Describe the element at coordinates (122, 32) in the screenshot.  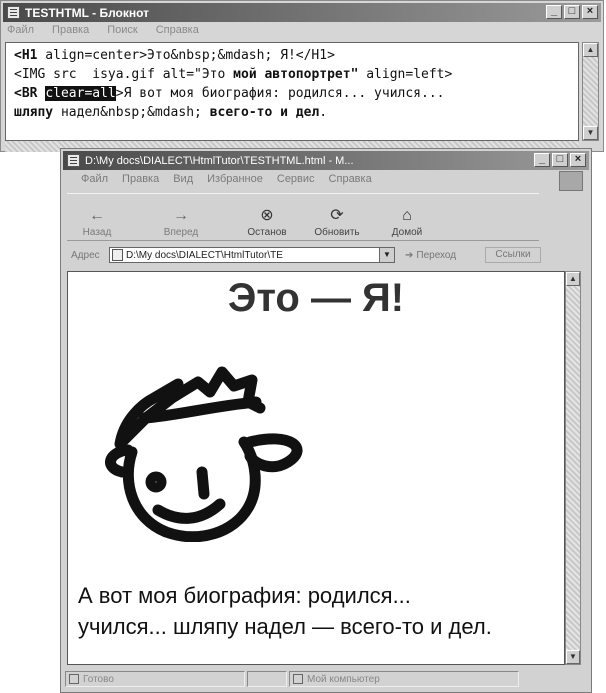
I see `menu-search: Поиск` at that location.